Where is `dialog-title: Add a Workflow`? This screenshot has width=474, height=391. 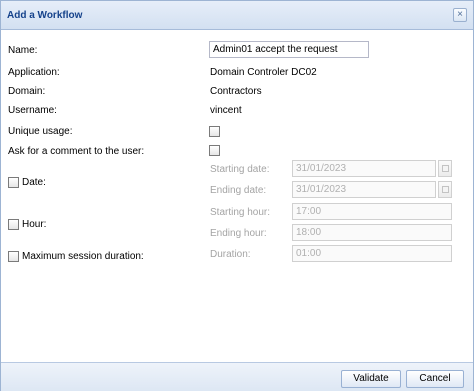
dialog-title: Add a Workflow is located at coordinates (45, 15).